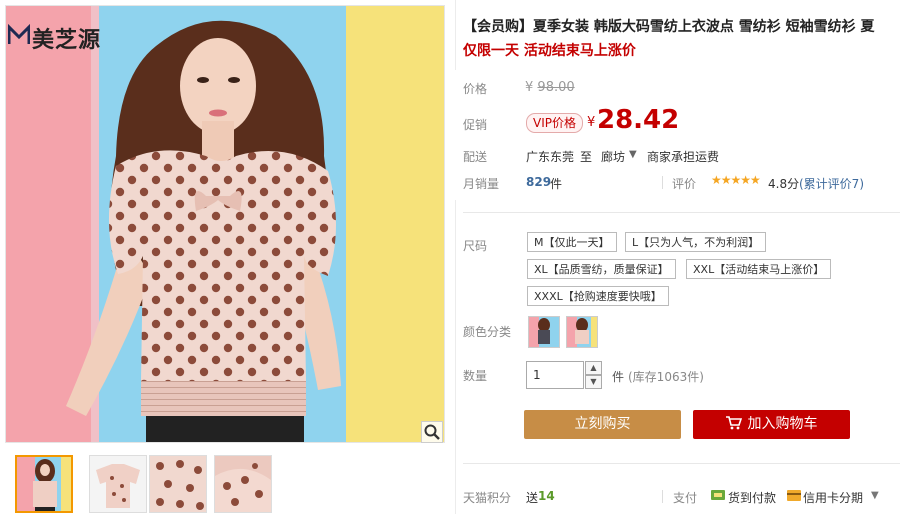 The image size is (900, 514). Describe the element at coordinates (481, 184) in the screenshot. I see `monthly-sales-label: 月销量` at that location.